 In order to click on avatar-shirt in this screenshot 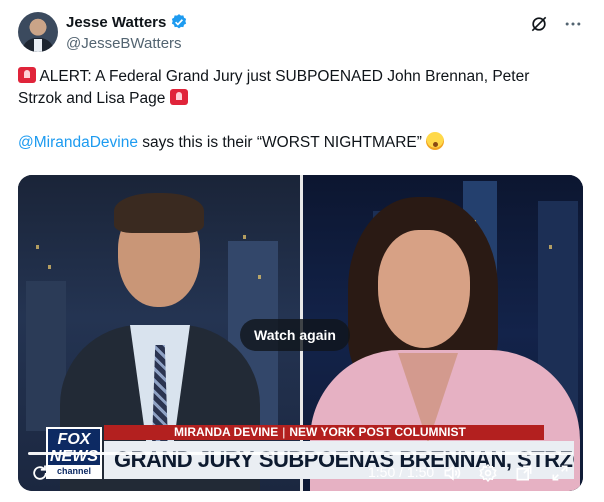, I will do `click(38, 45)`.